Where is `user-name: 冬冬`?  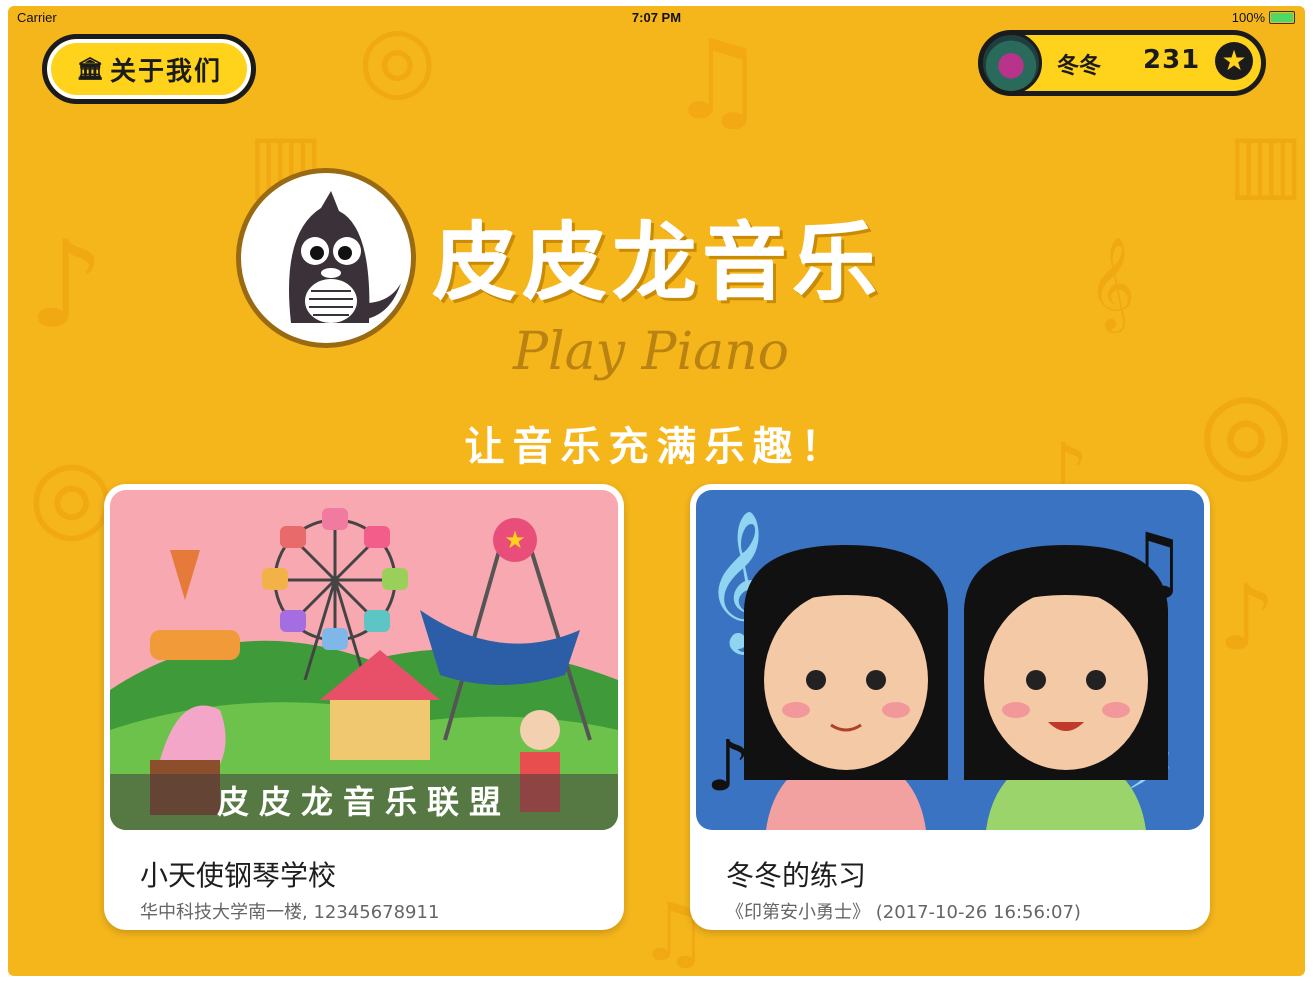
user-name: 冬冬 is located at coordinates (1079, 66).